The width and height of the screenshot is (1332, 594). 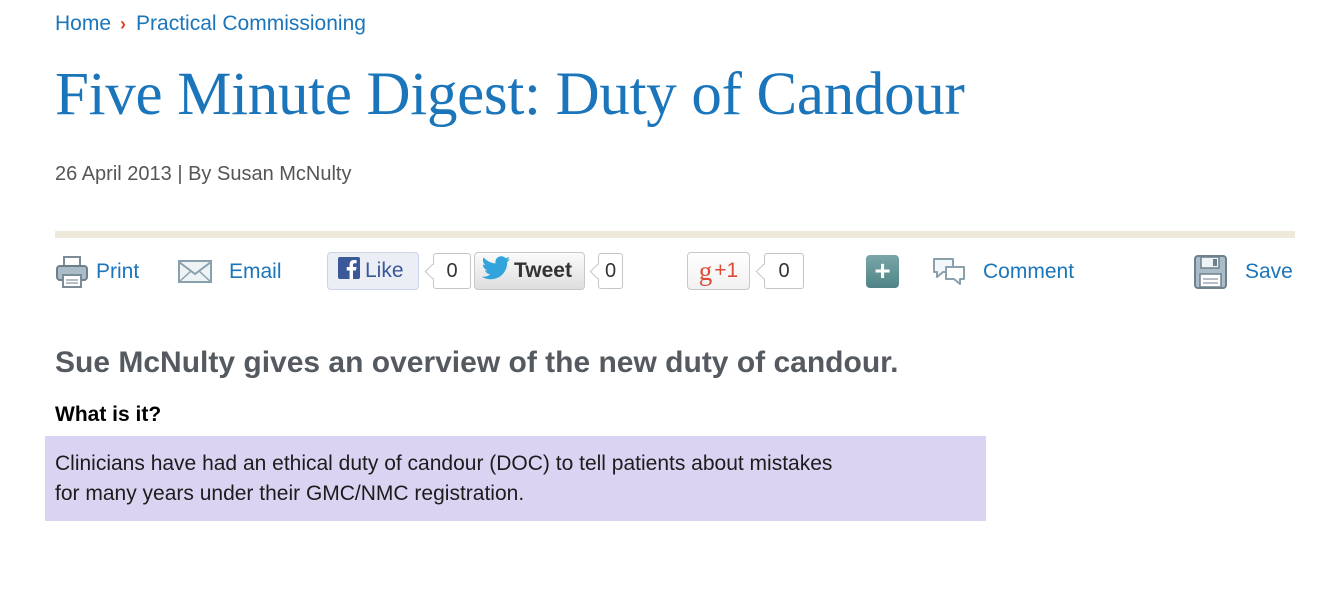 I want to click on email-button: Email, so click(x=230, y=272).